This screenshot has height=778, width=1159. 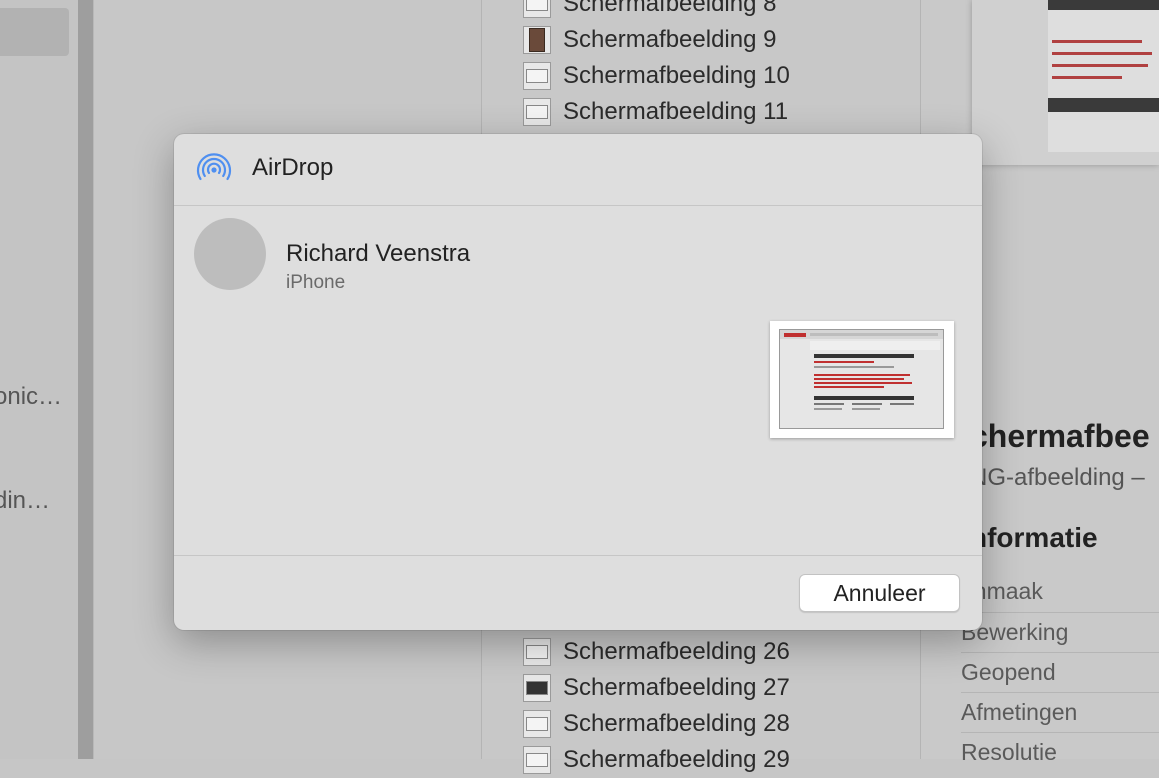 What do you see at coordinates (230, 254) in the screenshot?
I see `recipient-avatar` at bounding box center [230, 254].